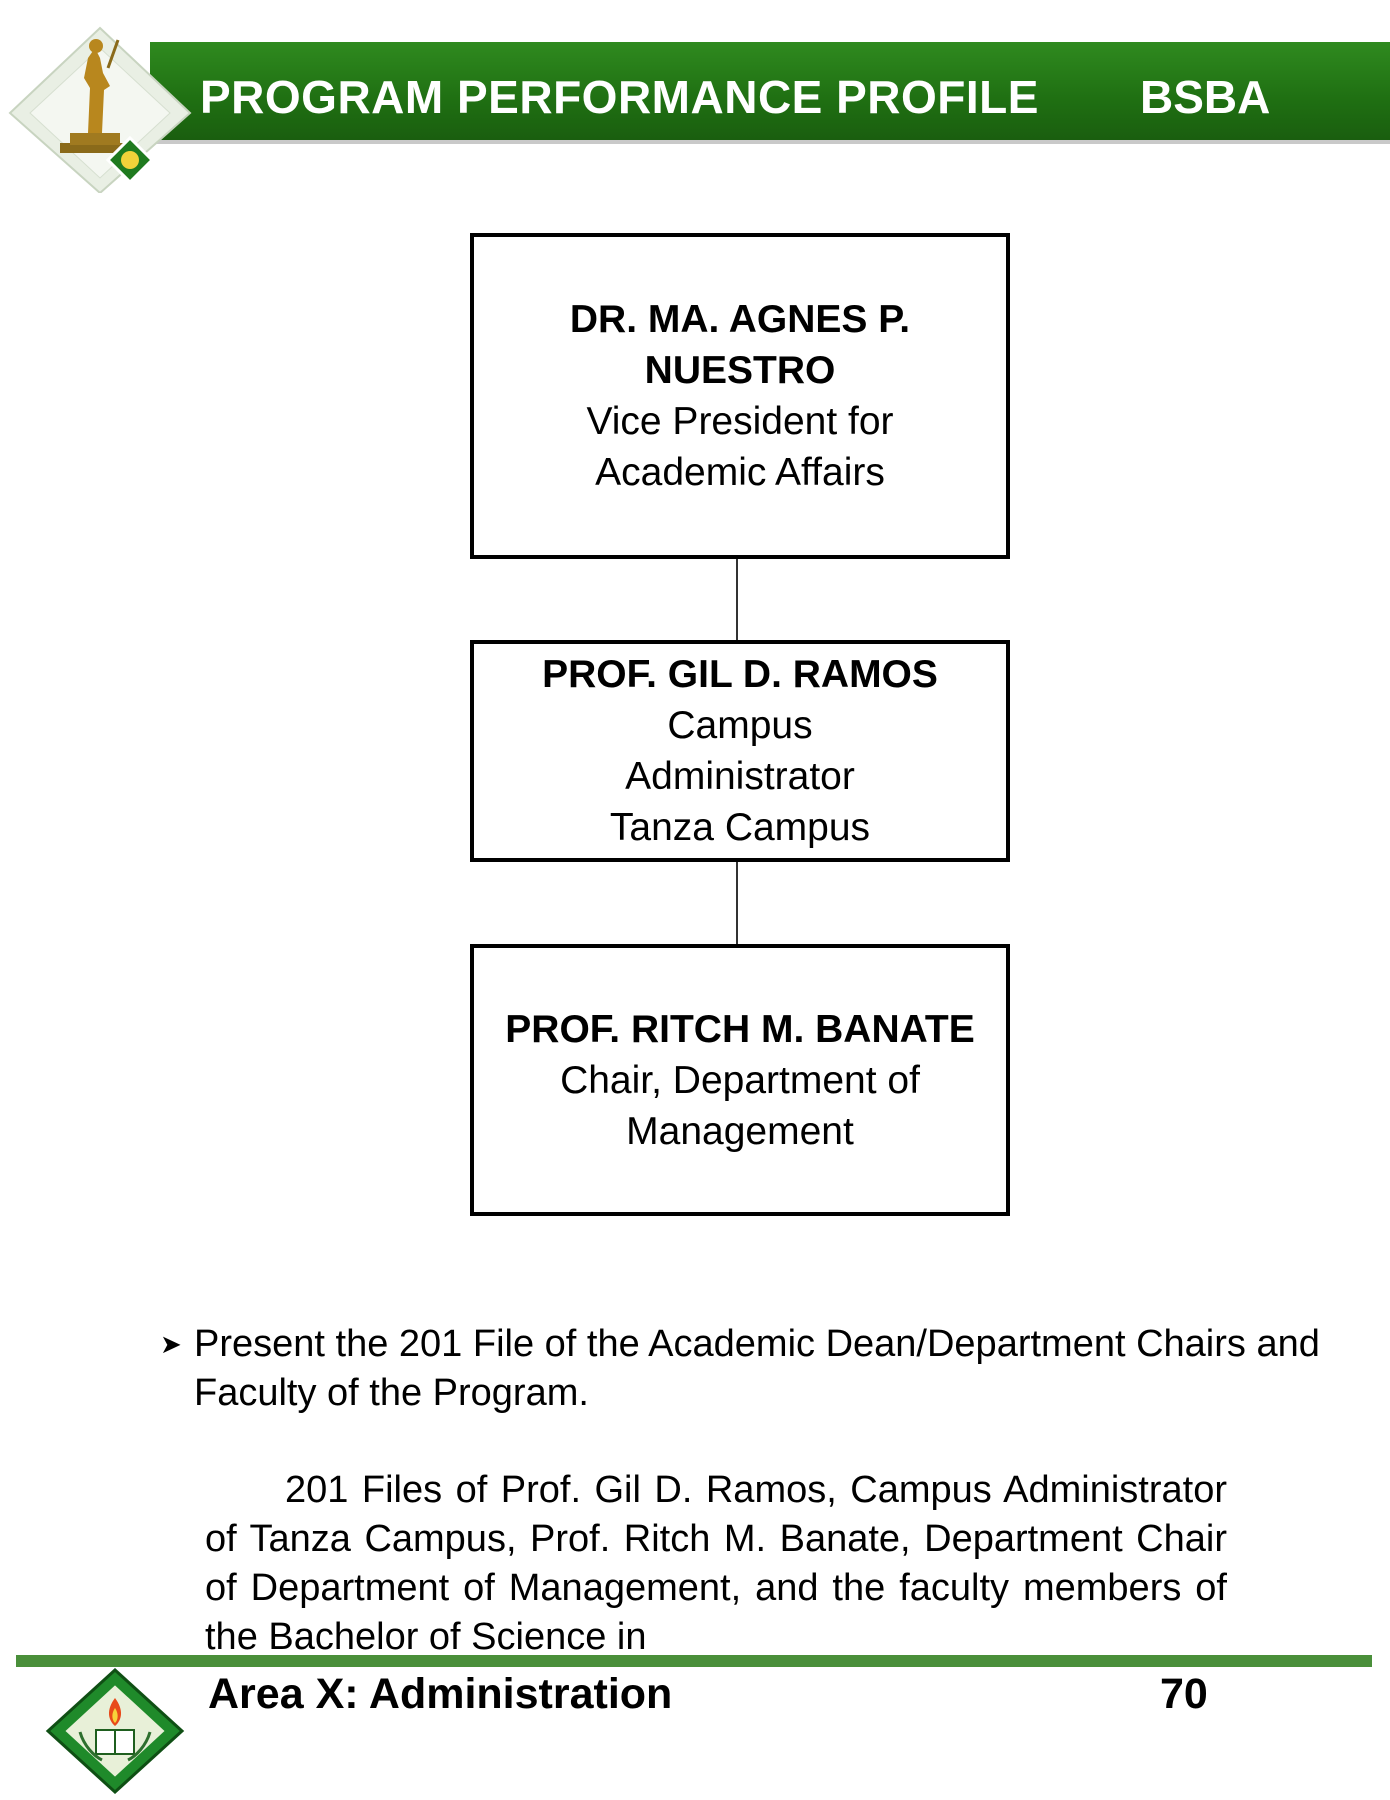 The height and width of the screenshot is (1800, 1390). I want to click on university-seal-icon, so click(115, 1731).